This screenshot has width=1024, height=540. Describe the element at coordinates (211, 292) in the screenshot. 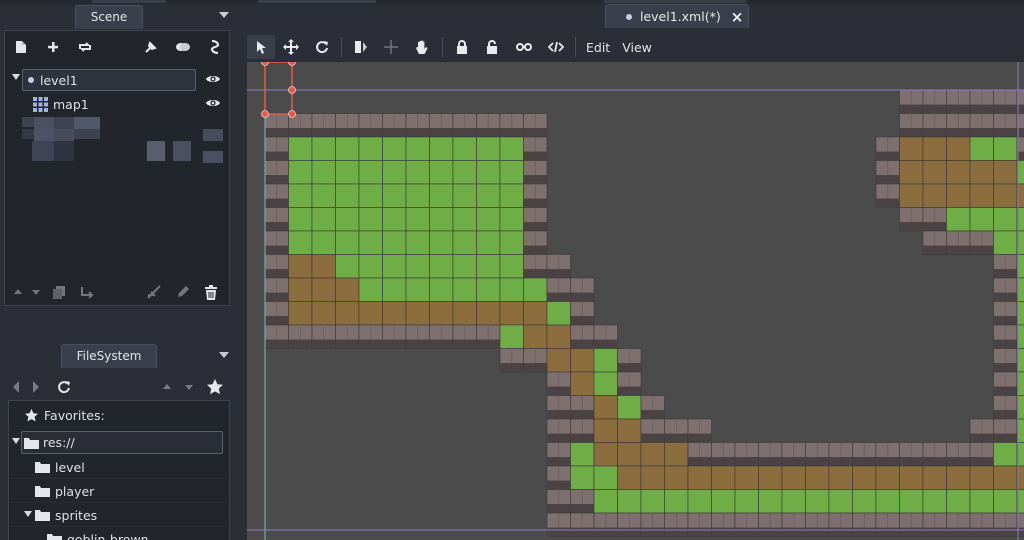

I see `delete-icon` at that location.